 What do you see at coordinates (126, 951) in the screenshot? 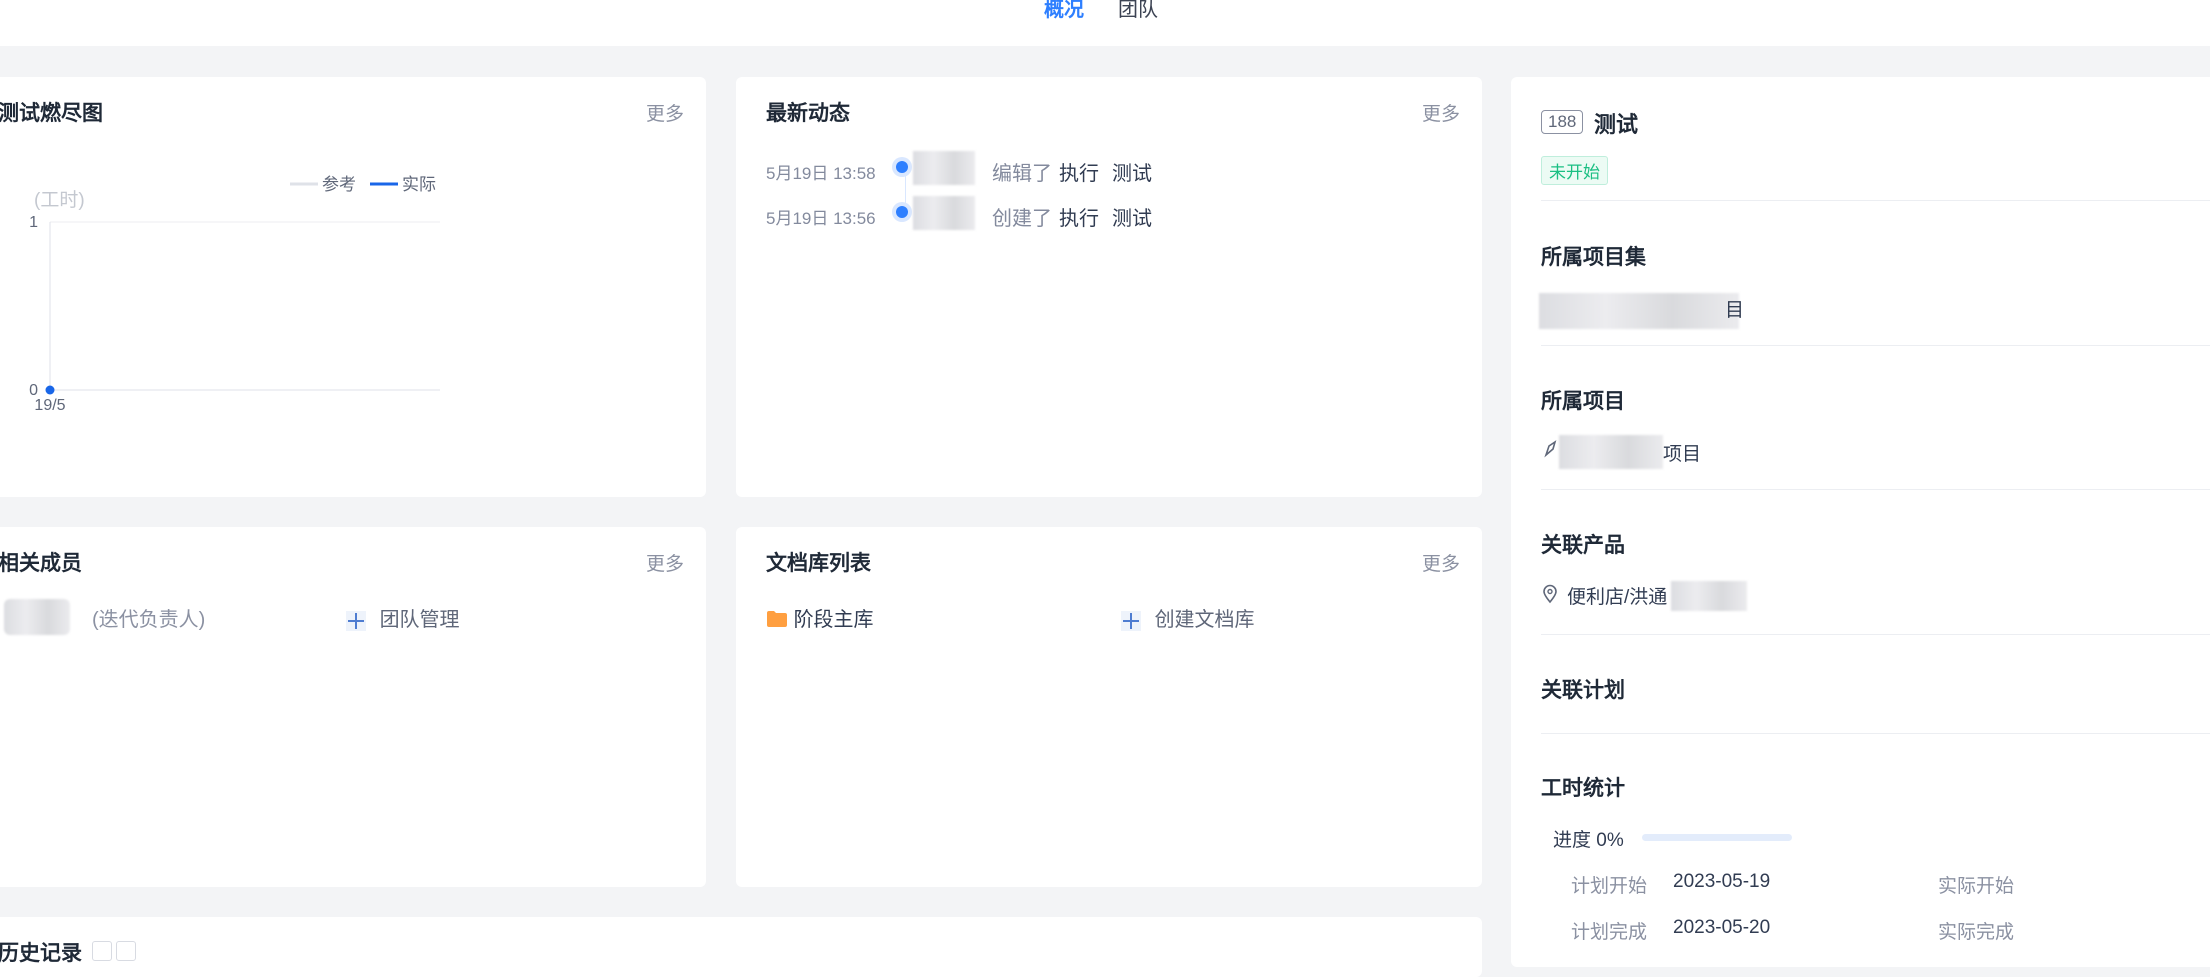
I see `expand-button` at bounding box center [126, 951].